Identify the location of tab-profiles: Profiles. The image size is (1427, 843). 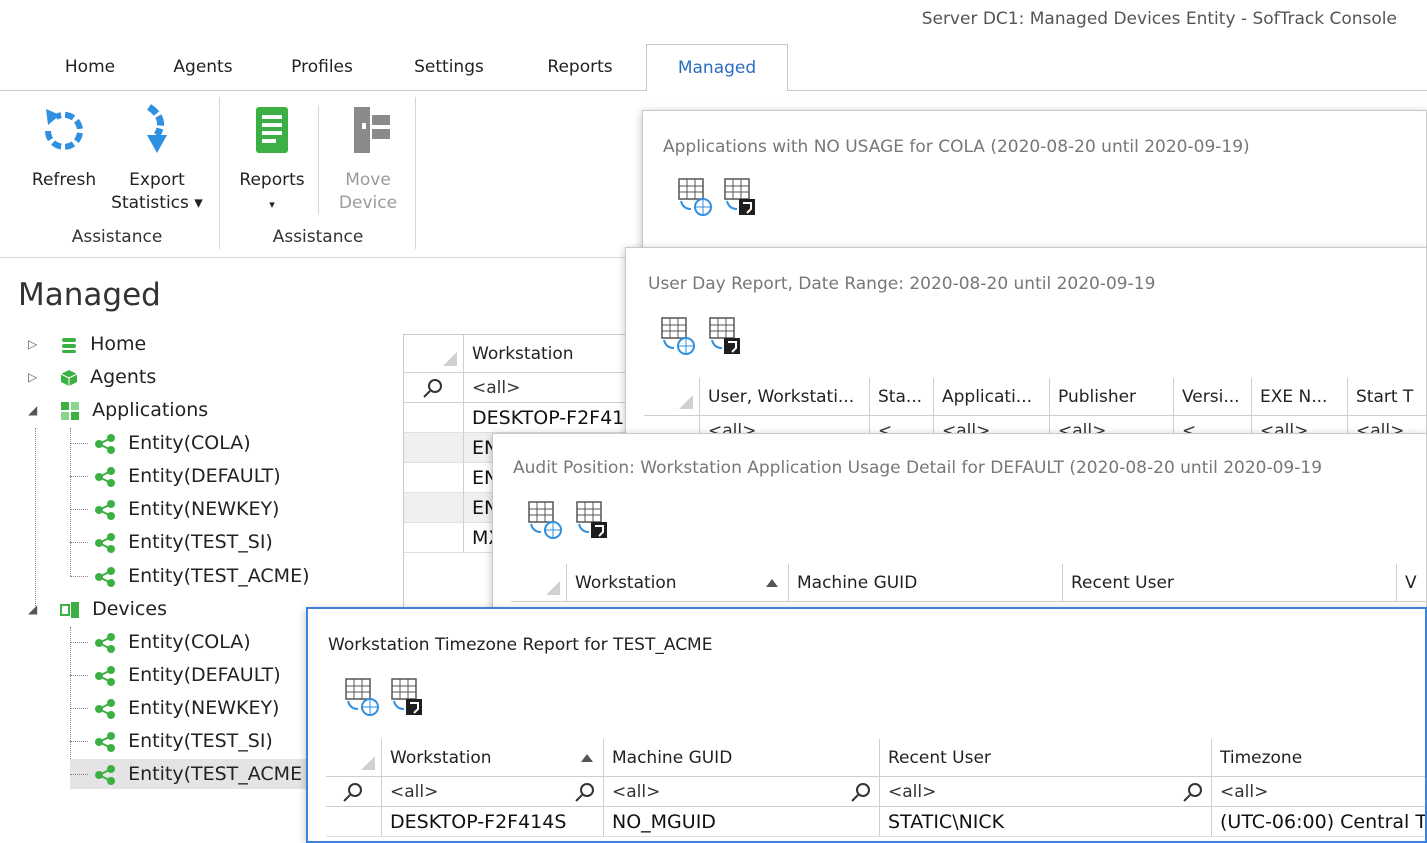
(322, 67).